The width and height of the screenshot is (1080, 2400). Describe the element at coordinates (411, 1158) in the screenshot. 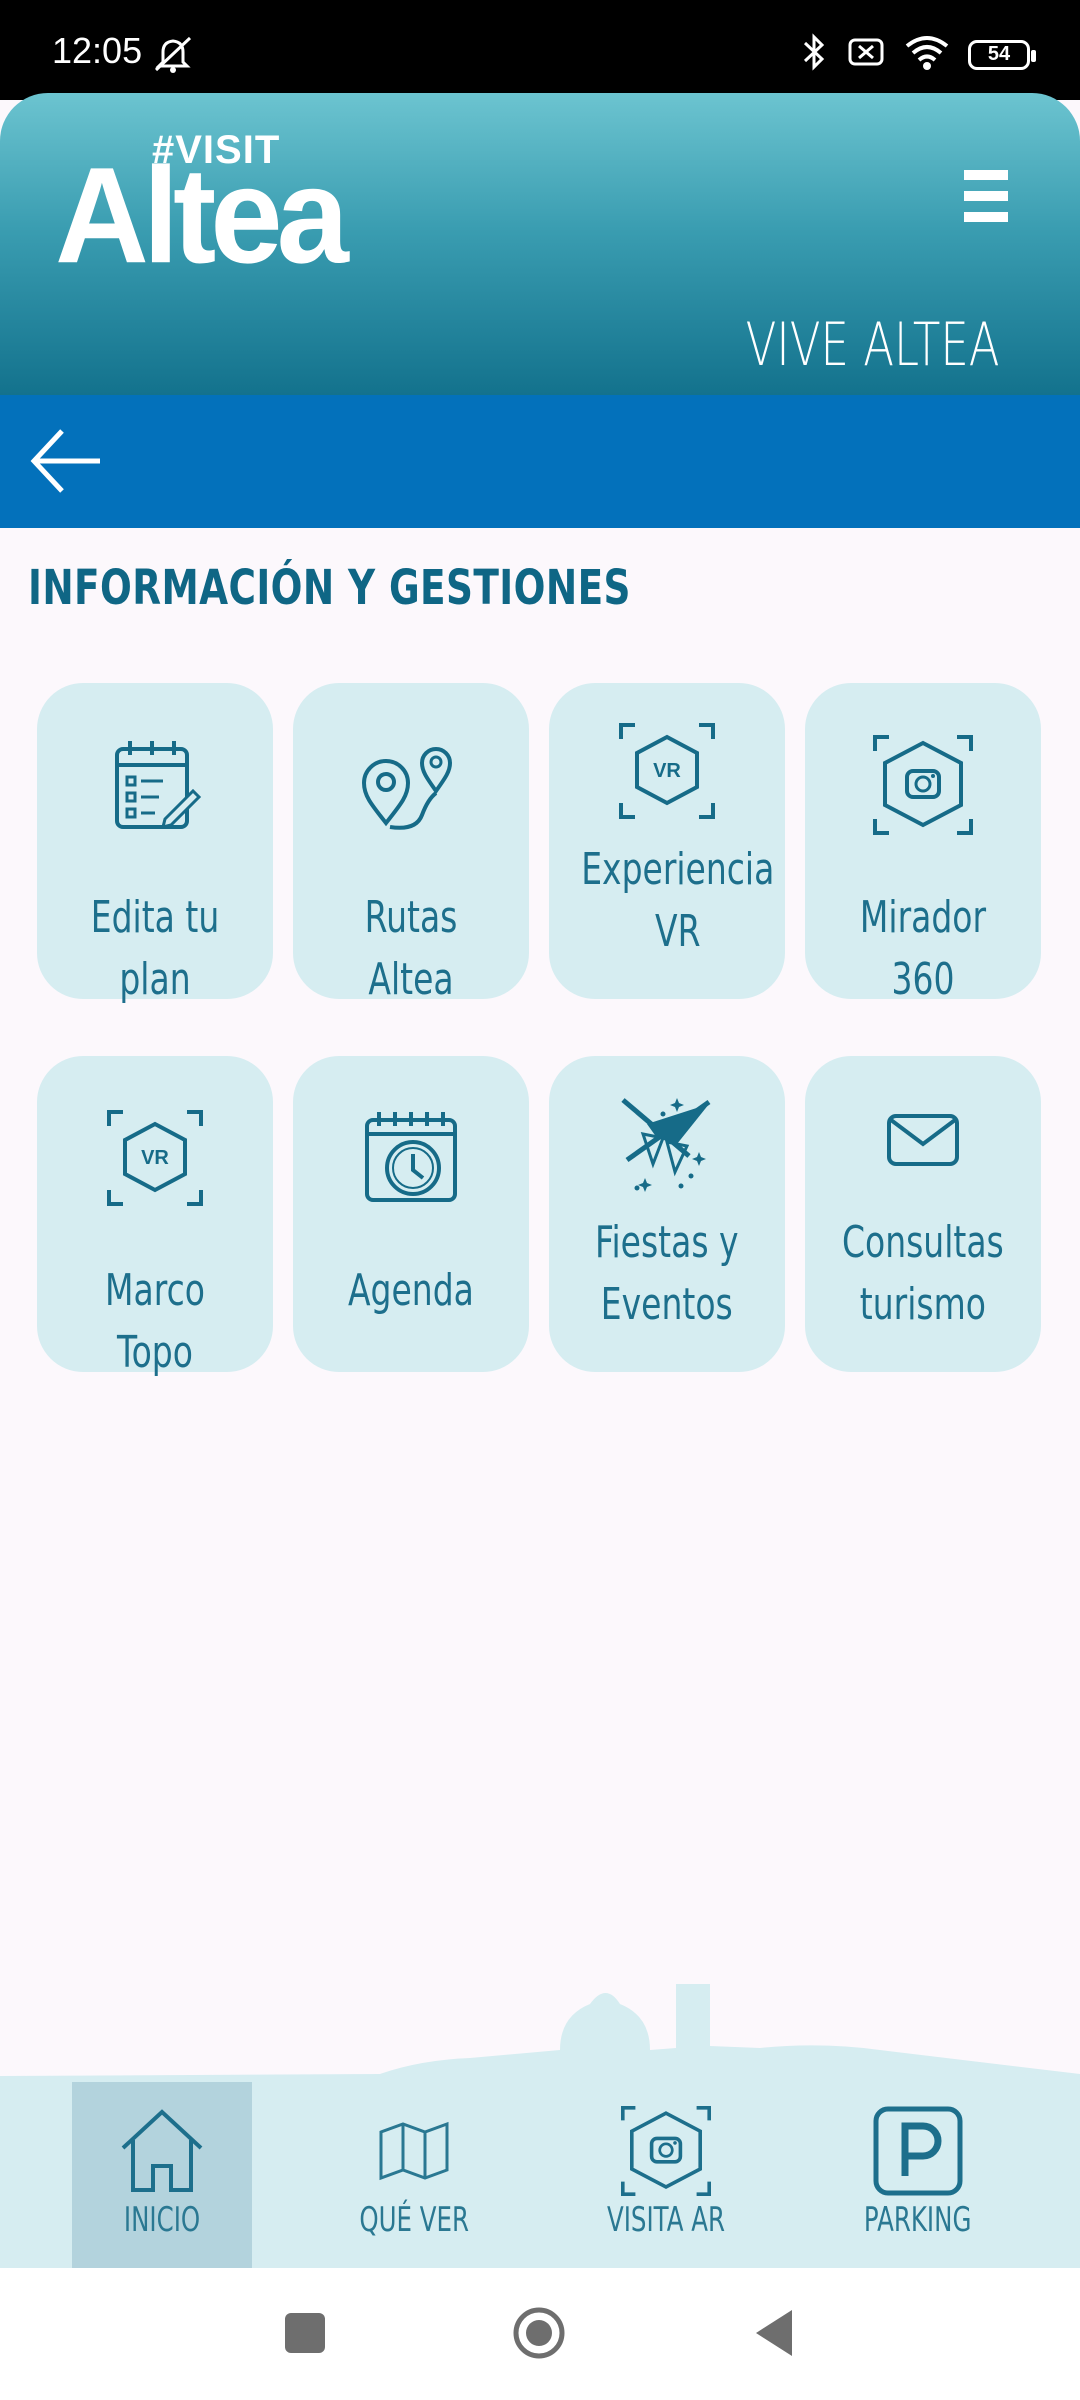

I see `calendar-clock-icon` at that location.